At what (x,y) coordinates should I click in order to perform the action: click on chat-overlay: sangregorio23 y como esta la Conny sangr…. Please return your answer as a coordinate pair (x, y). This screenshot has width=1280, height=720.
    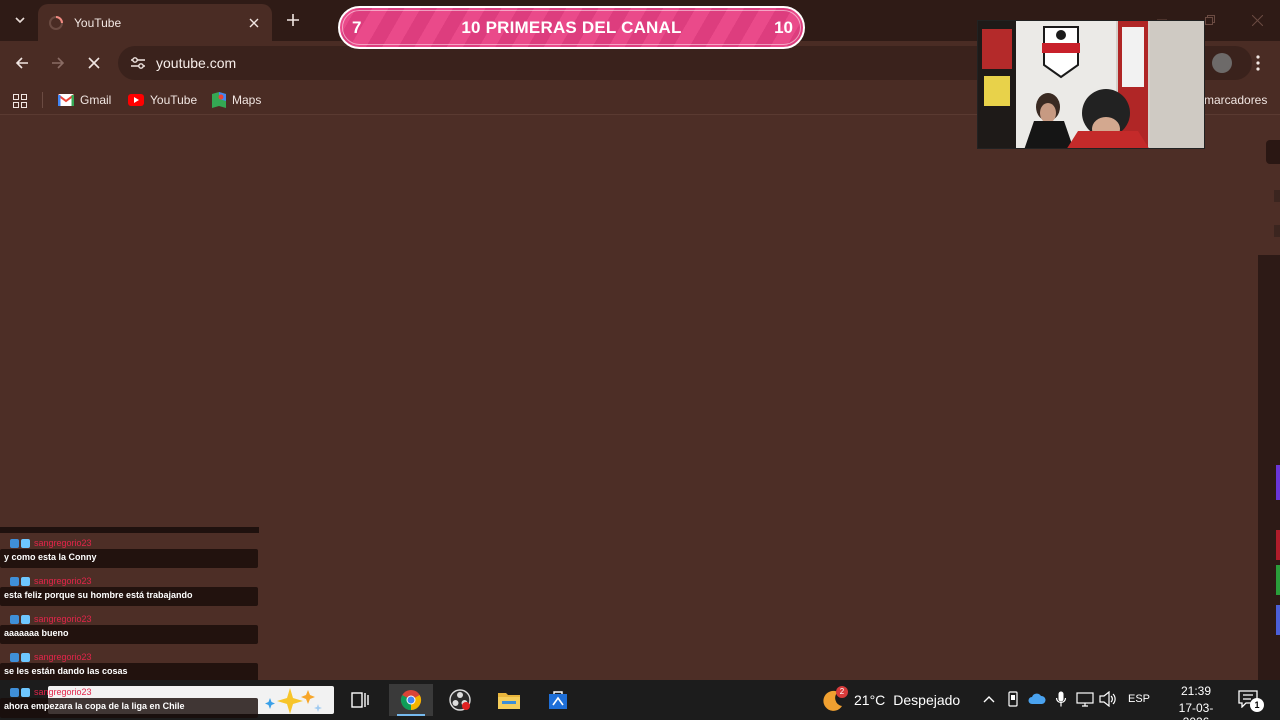
    Looking at the image, I should click on (129, 604).